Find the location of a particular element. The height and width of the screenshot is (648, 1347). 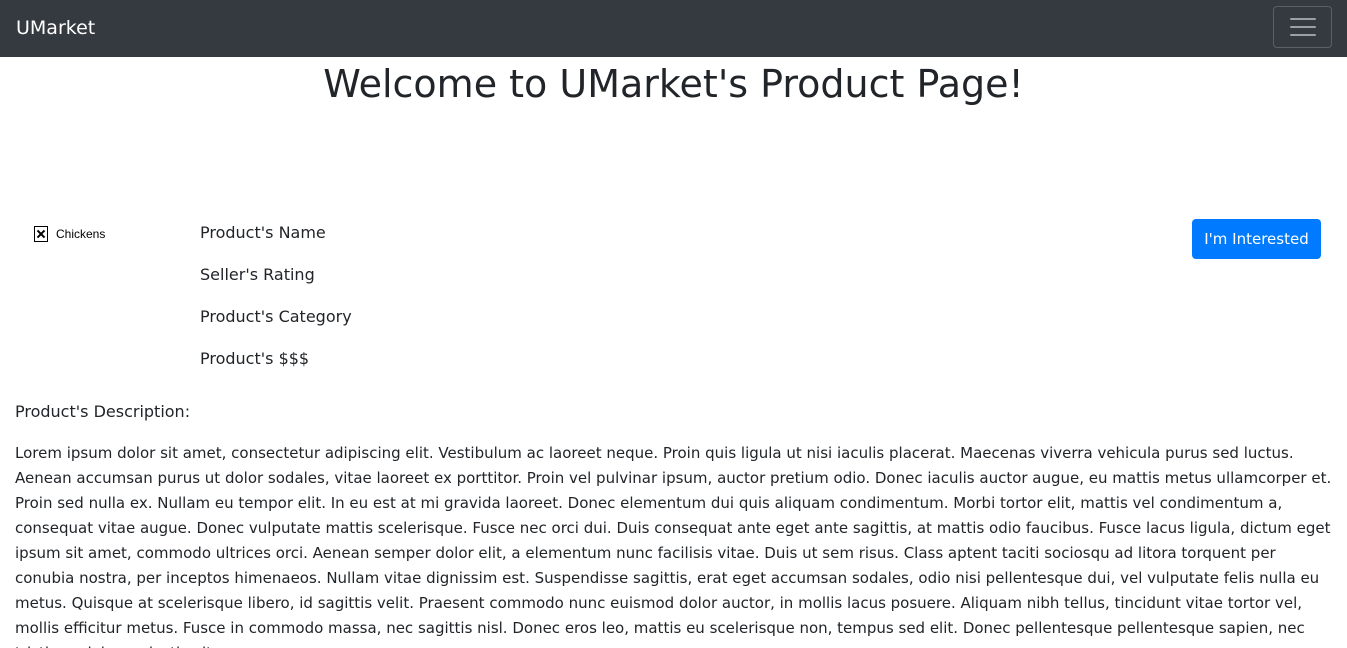

navbar: UMarket is located at coordinates (673, 28).